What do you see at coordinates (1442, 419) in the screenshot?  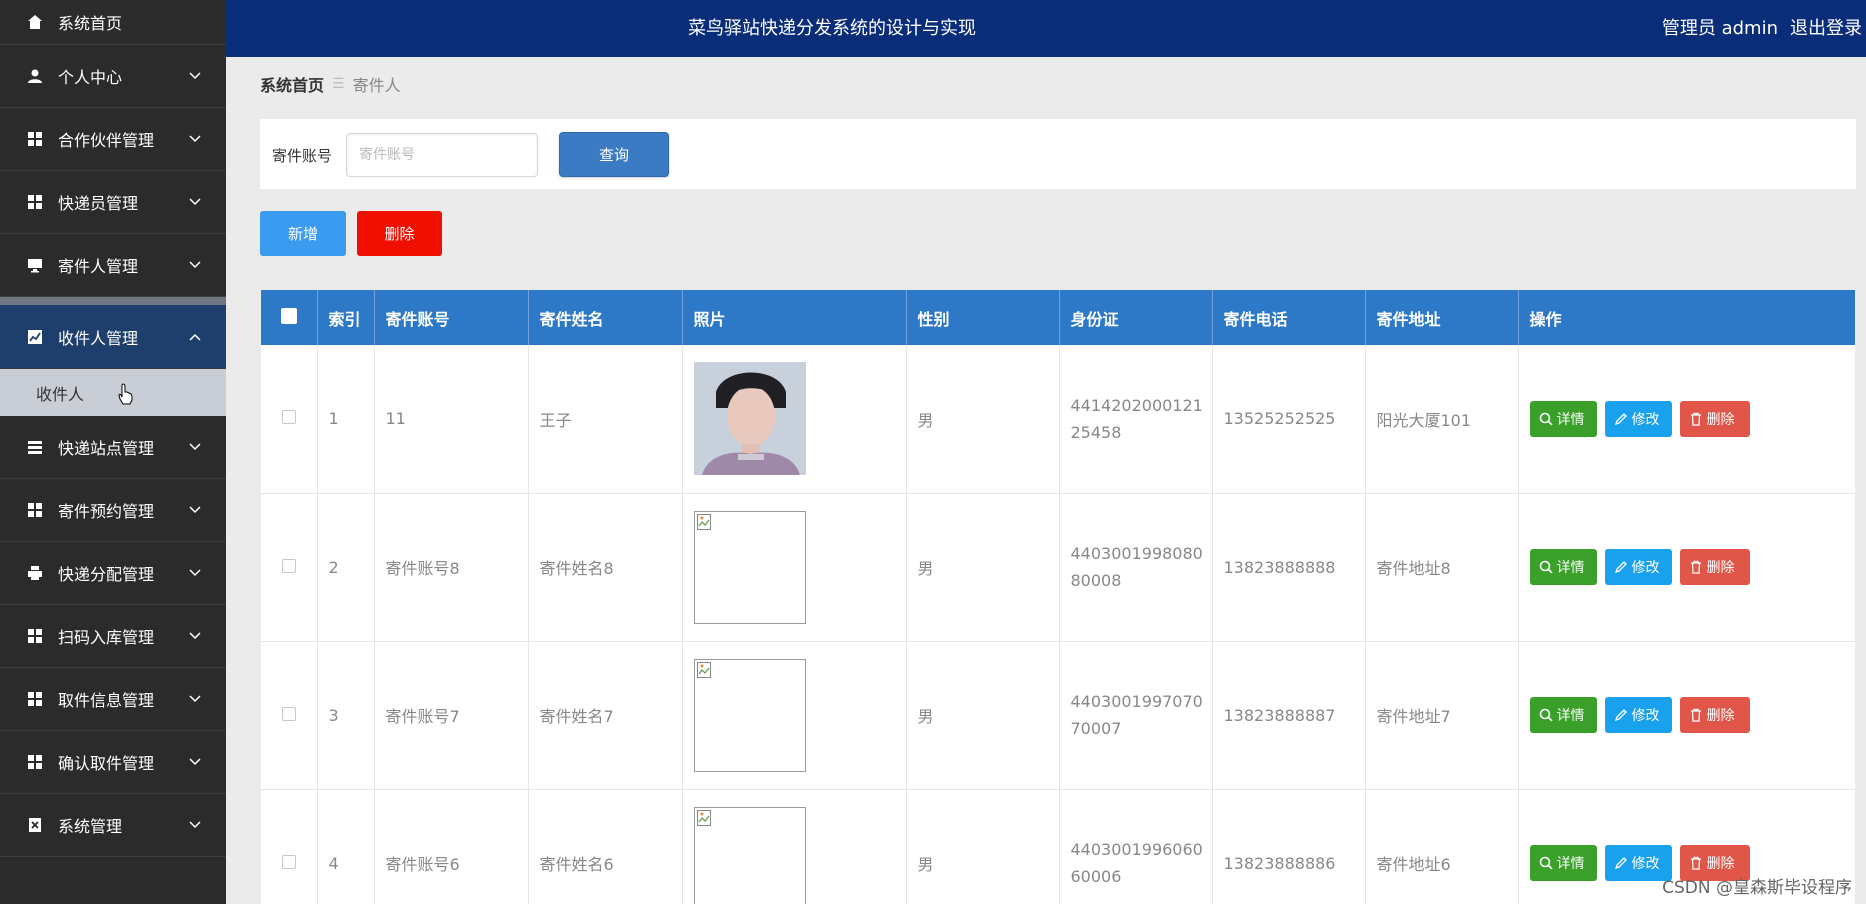 I see `cell-address: 阳光大厦101` at bounding box center [1442, 419].